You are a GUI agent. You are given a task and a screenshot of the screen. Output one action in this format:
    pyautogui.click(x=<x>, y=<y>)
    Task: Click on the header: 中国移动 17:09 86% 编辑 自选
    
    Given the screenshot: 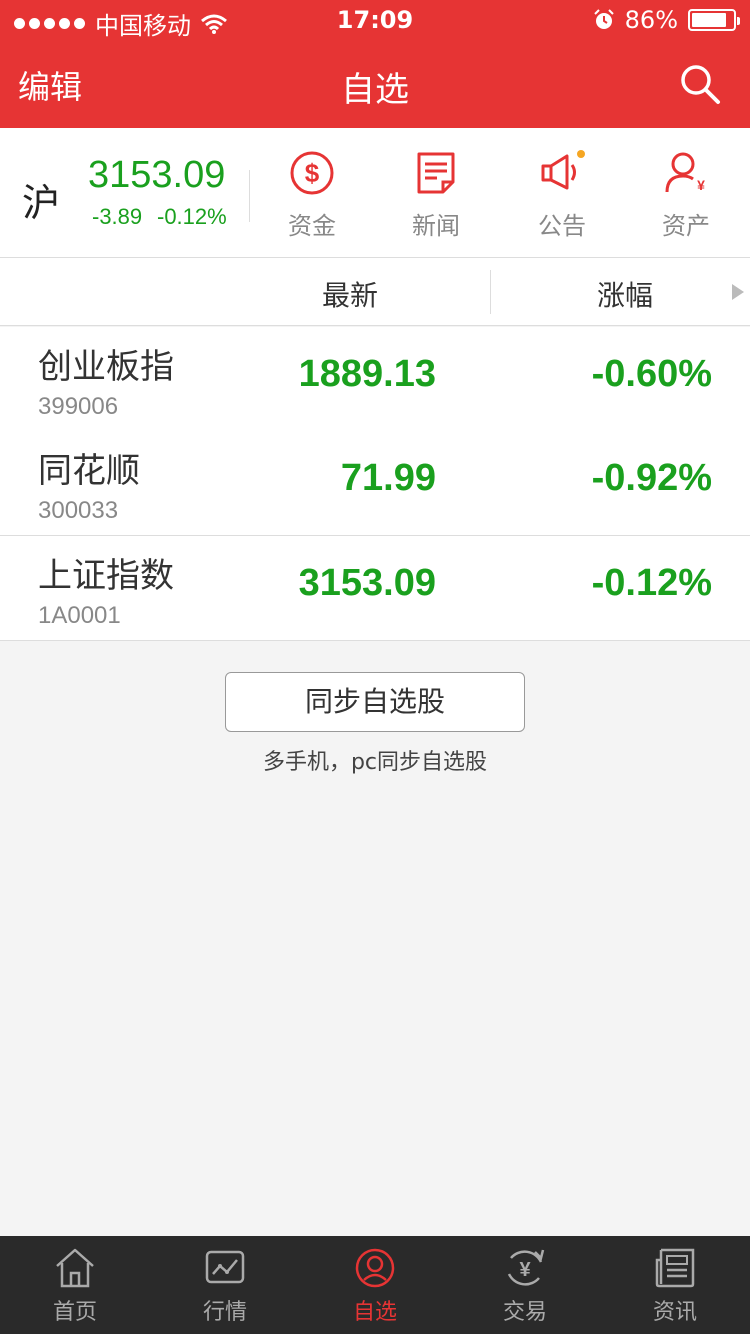 What is the action you would take?
    pyautogui.click(x=375, y=64)
    